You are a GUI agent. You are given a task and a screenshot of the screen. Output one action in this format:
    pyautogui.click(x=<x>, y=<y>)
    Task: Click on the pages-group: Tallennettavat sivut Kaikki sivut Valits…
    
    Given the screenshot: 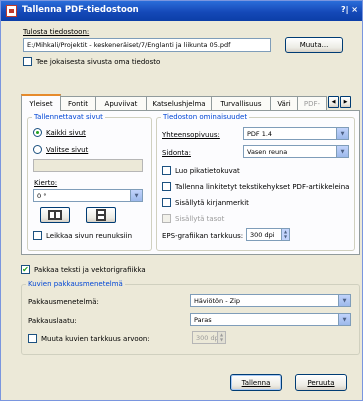 What is the action you would take?
    pyautogui.click(x=89, y=182)
    